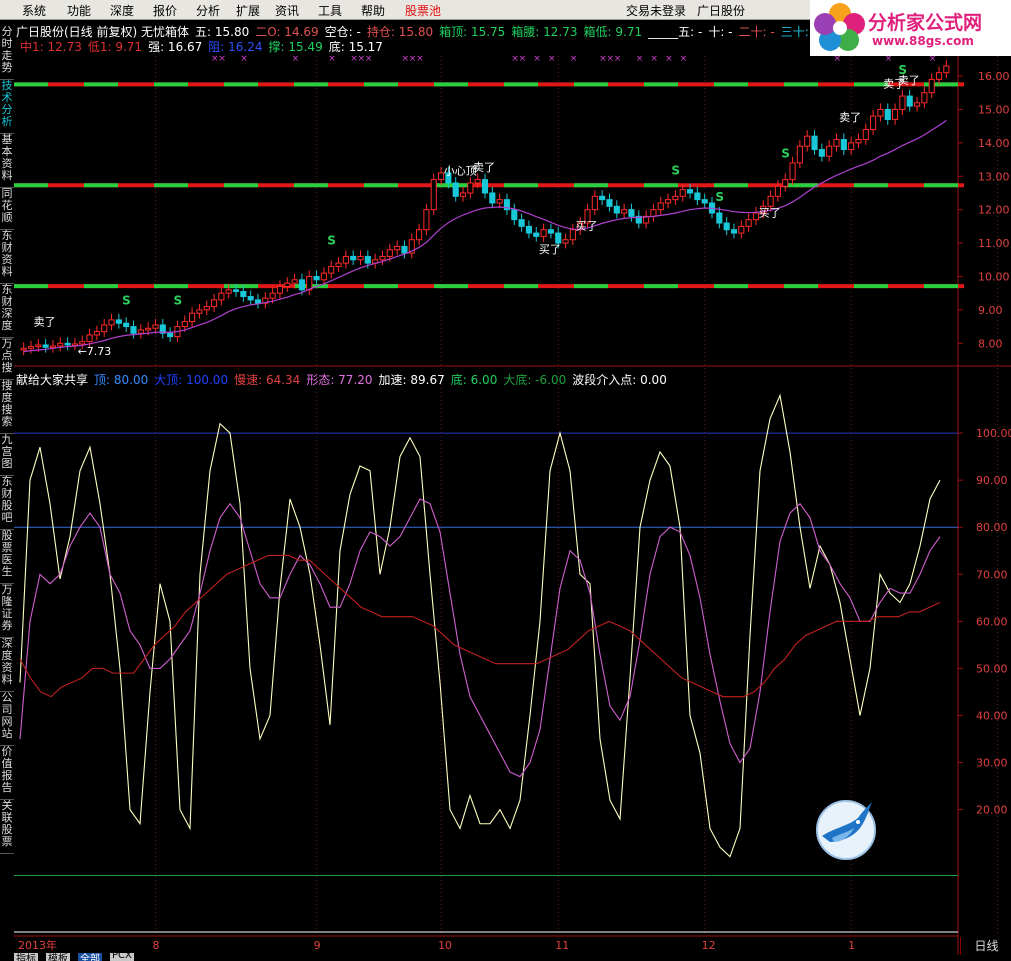 The image size is (1011, 961). What do you see at coordinates (191, 380) in the screenshot?
I see `header-field: 大顶: 100.00` at bounding box center [191, 380].